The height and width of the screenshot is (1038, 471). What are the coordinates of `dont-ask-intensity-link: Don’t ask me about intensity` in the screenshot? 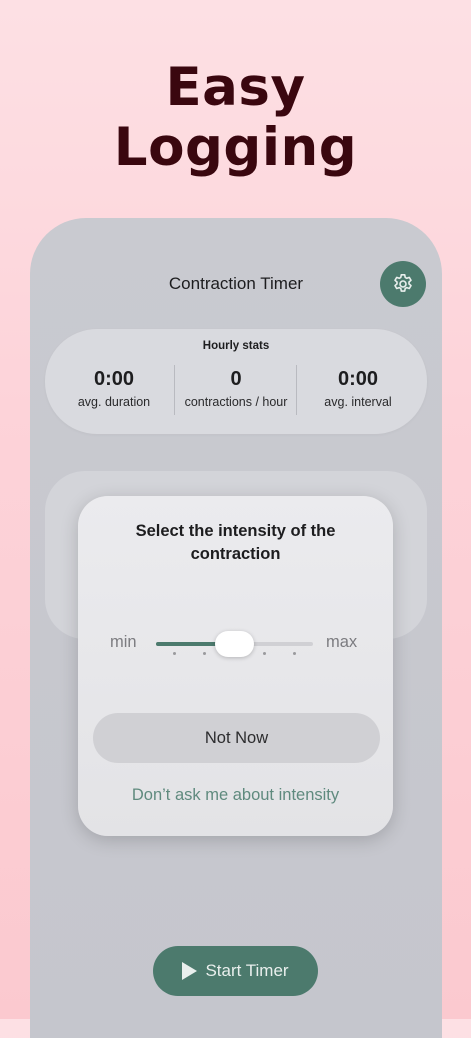 It's located at (235, 795).